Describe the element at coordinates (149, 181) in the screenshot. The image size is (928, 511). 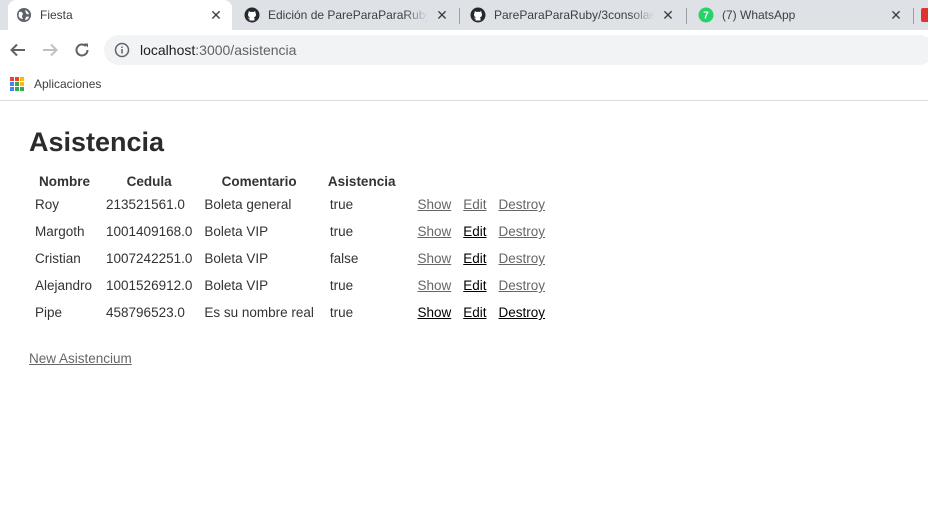
I see `column-header-cedula: Cedula` at that location.